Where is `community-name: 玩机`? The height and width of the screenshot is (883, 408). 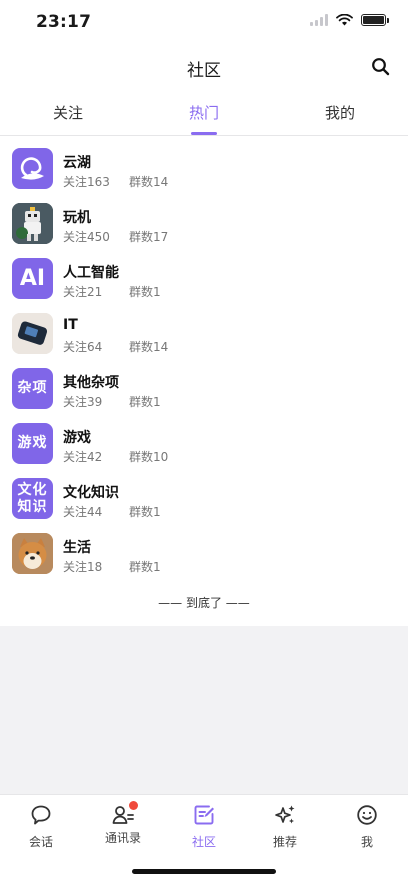
community-name: 玩机 is located at coordinates (77, 218).